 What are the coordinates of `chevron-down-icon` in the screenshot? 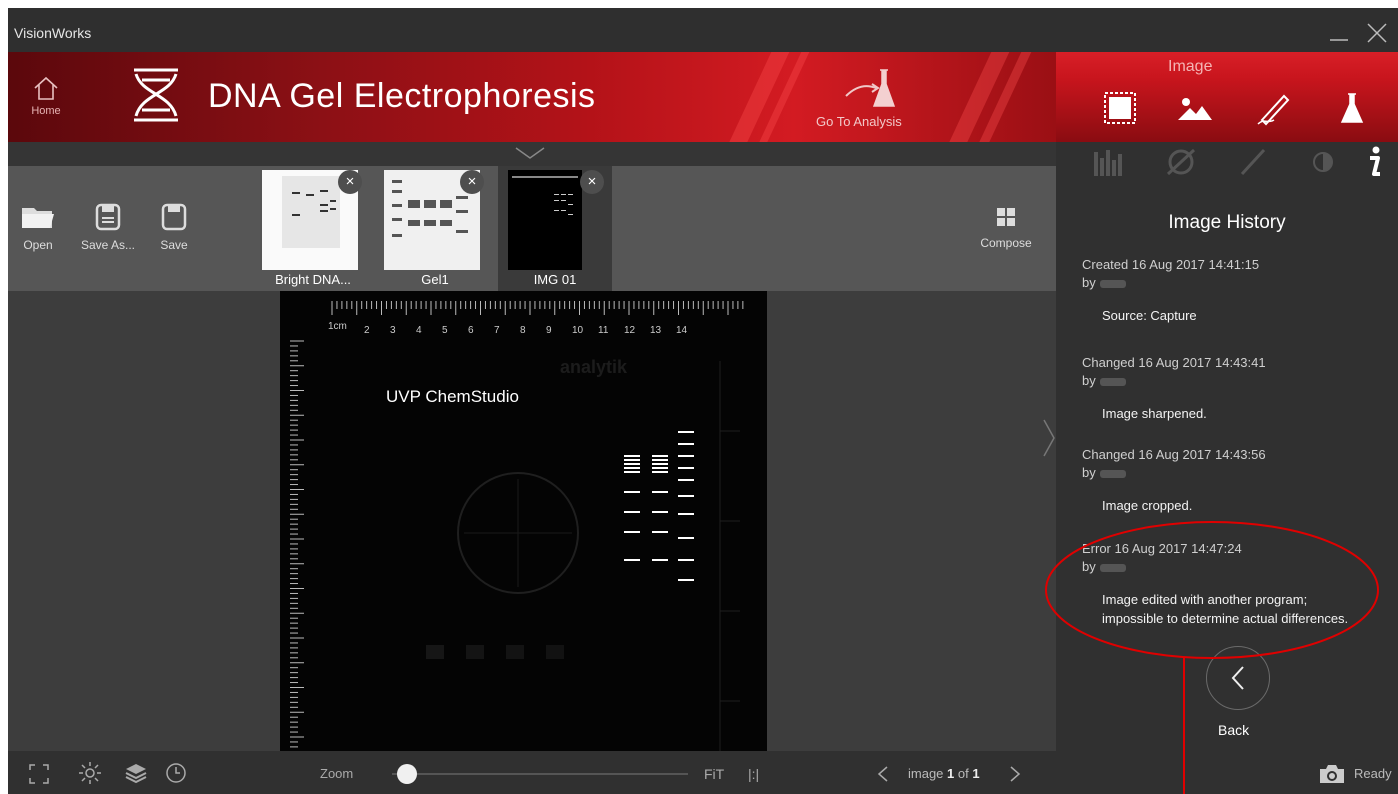 It's located at (530, 153).